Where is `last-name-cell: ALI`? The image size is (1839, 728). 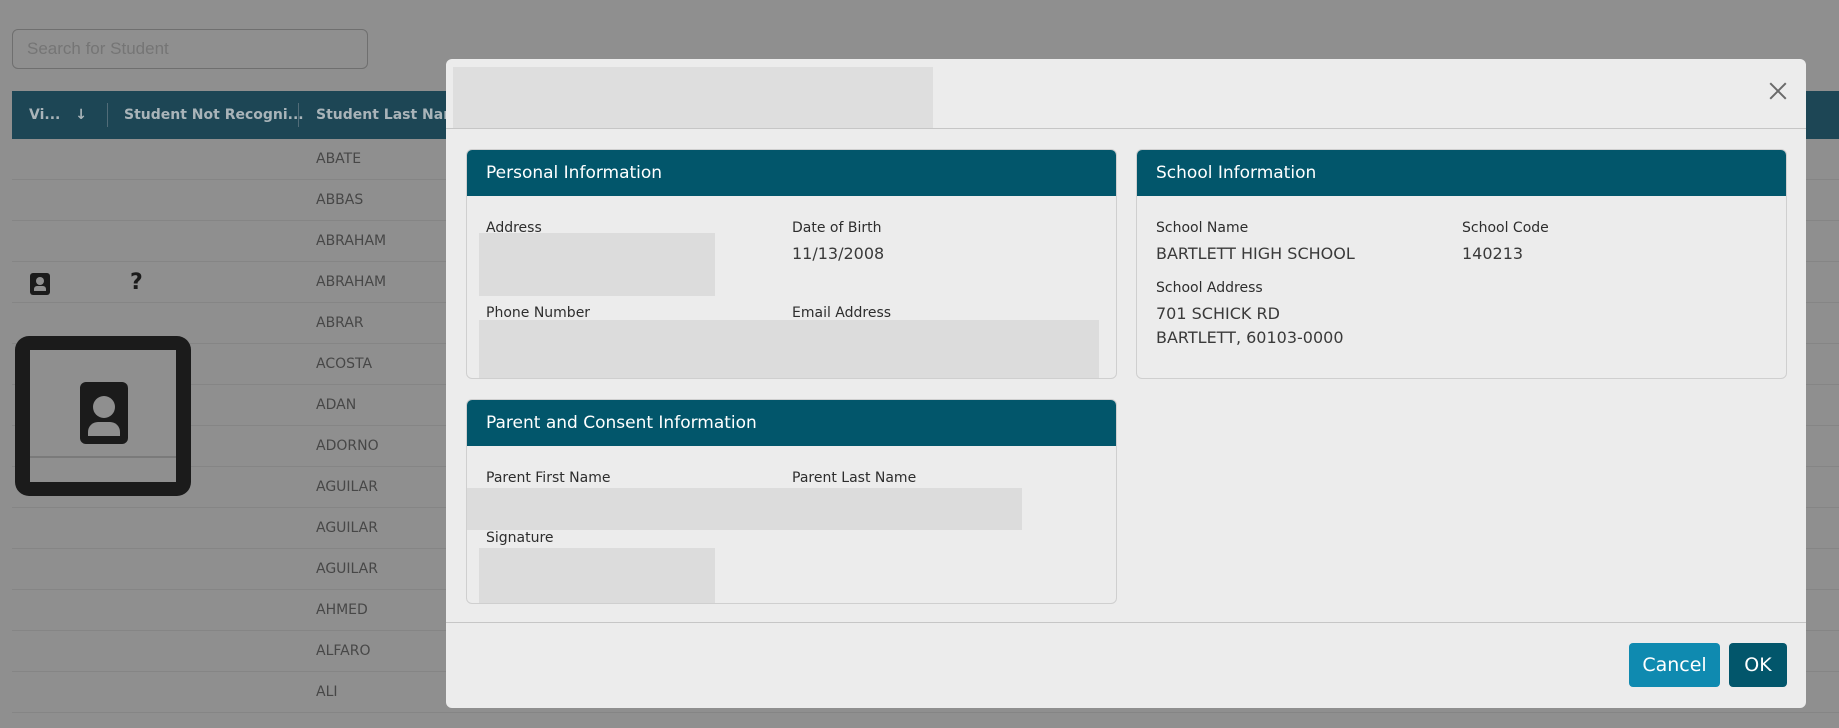 last-name-cell: ALI is located at coordinates (327, 692).